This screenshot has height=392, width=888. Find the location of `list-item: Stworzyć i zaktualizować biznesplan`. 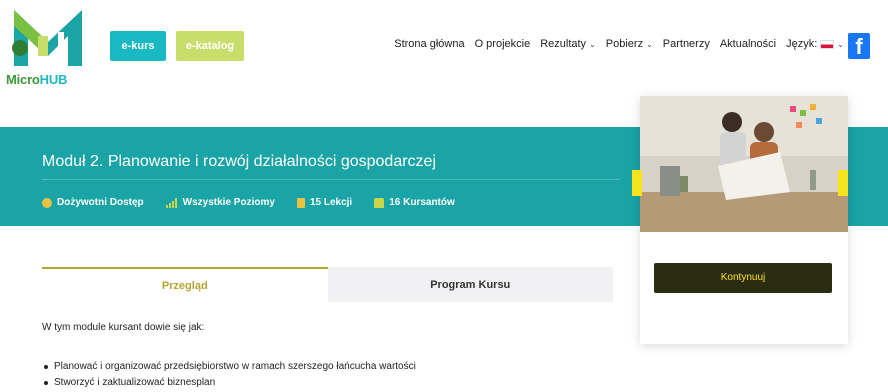

list-item: Stworzyć i zaktualizować biznesplan is located at coordinates (229, 384).